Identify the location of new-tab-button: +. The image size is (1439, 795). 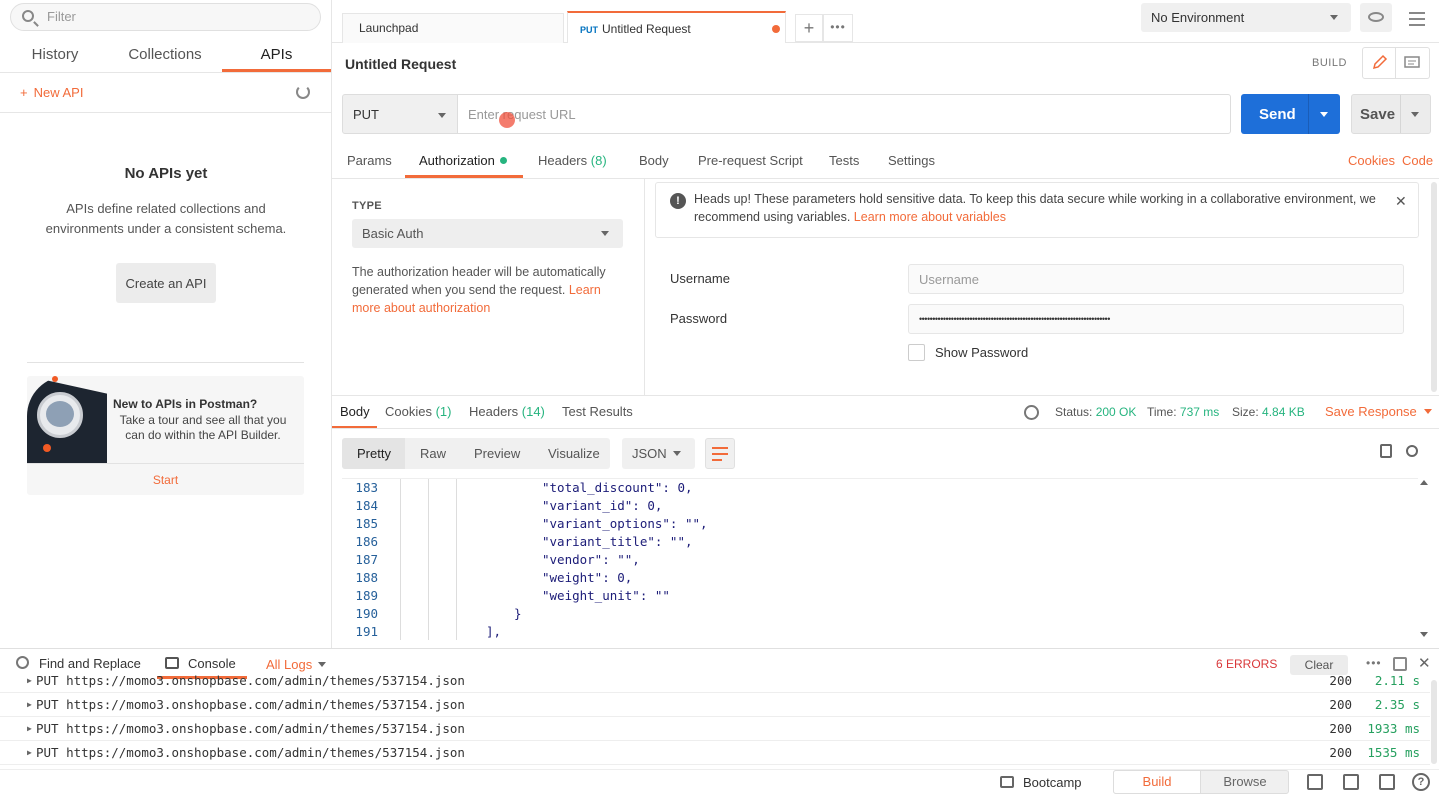
(809, 28).